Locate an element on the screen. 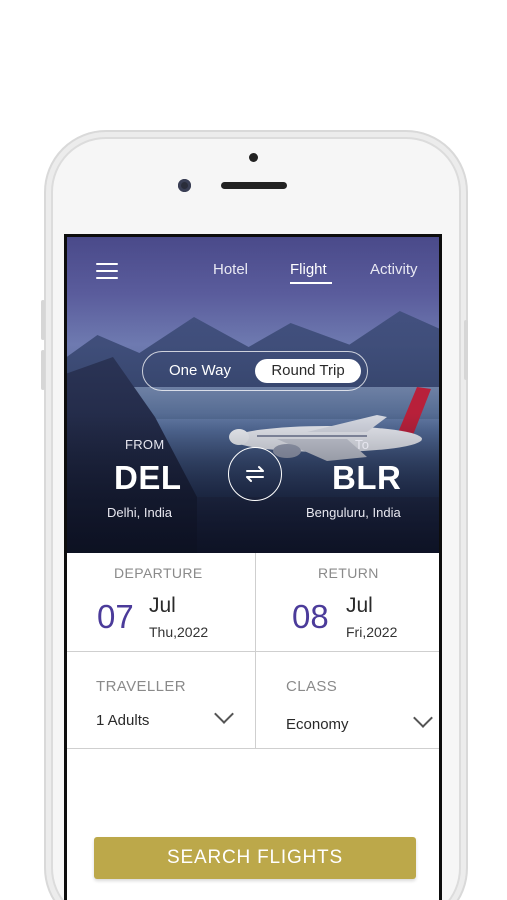  swap-route-button is located at coordinates (255, 474).